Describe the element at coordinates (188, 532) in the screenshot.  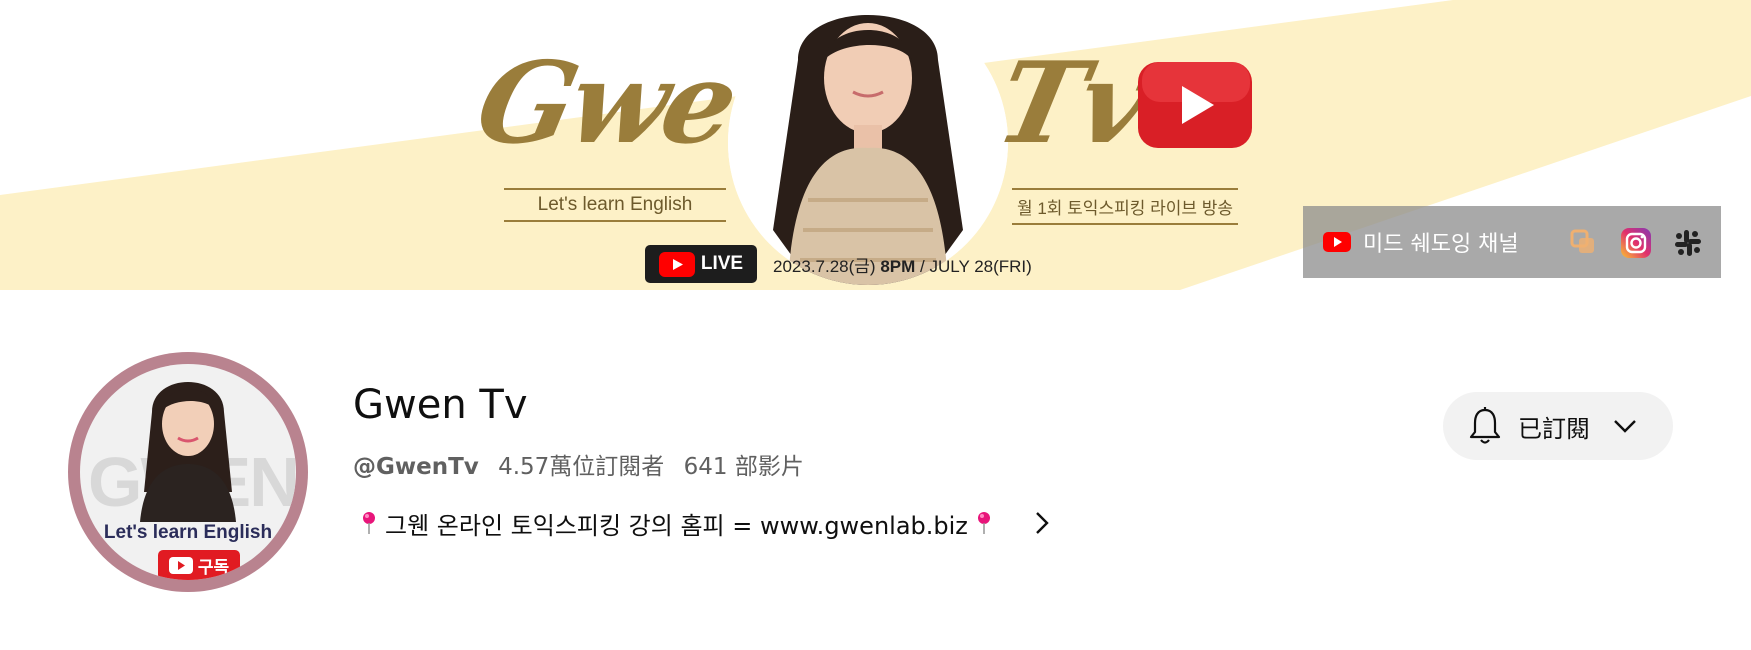
I see `avatar-tagline: Let's learn English` at that location.